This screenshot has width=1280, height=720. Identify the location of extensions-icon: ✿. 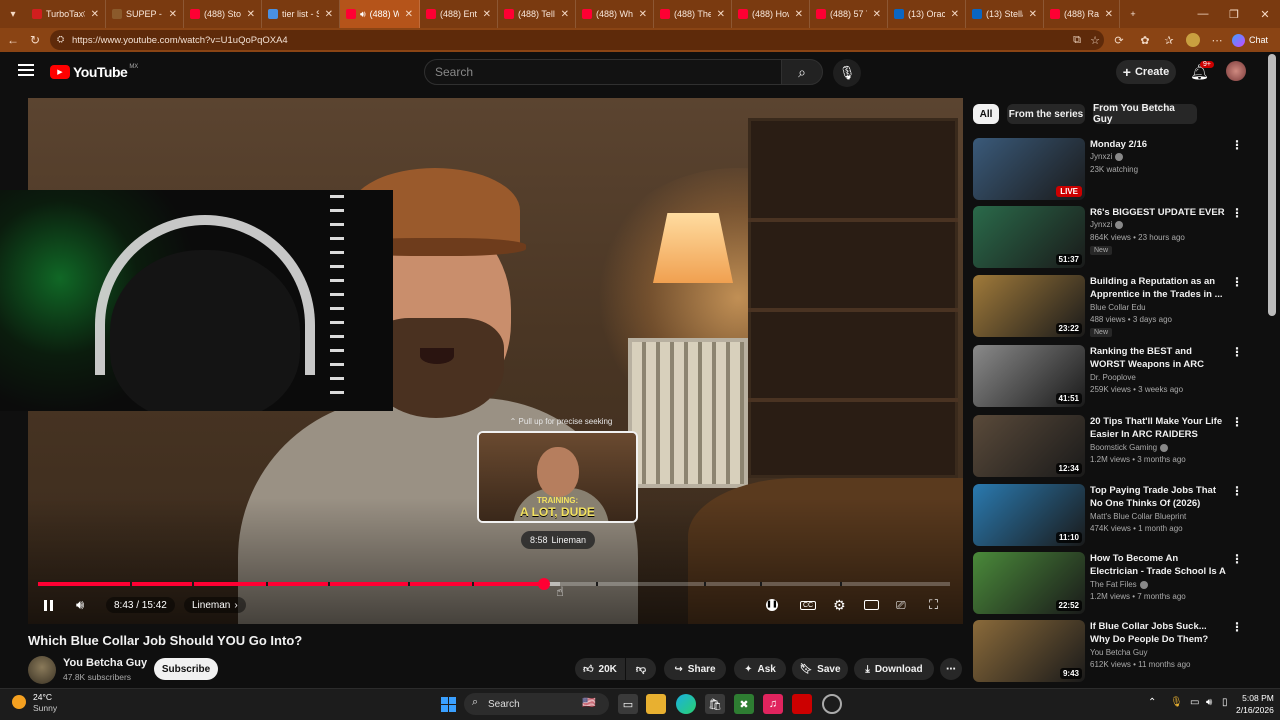
(1145, 40).